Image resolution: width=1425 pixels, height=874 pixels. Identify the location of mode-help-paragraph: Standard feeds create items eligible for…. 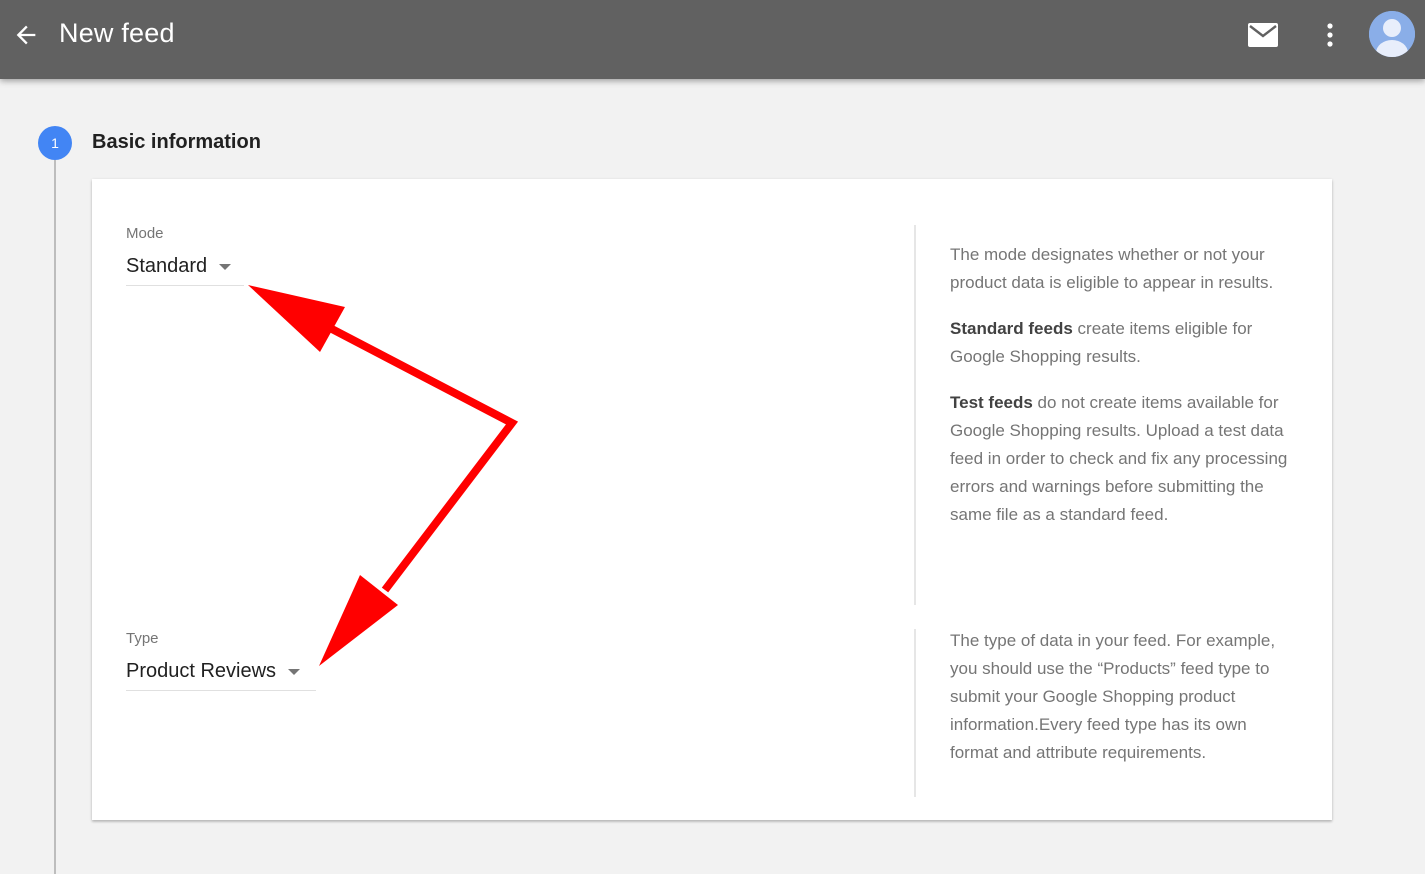
(1120, 343).